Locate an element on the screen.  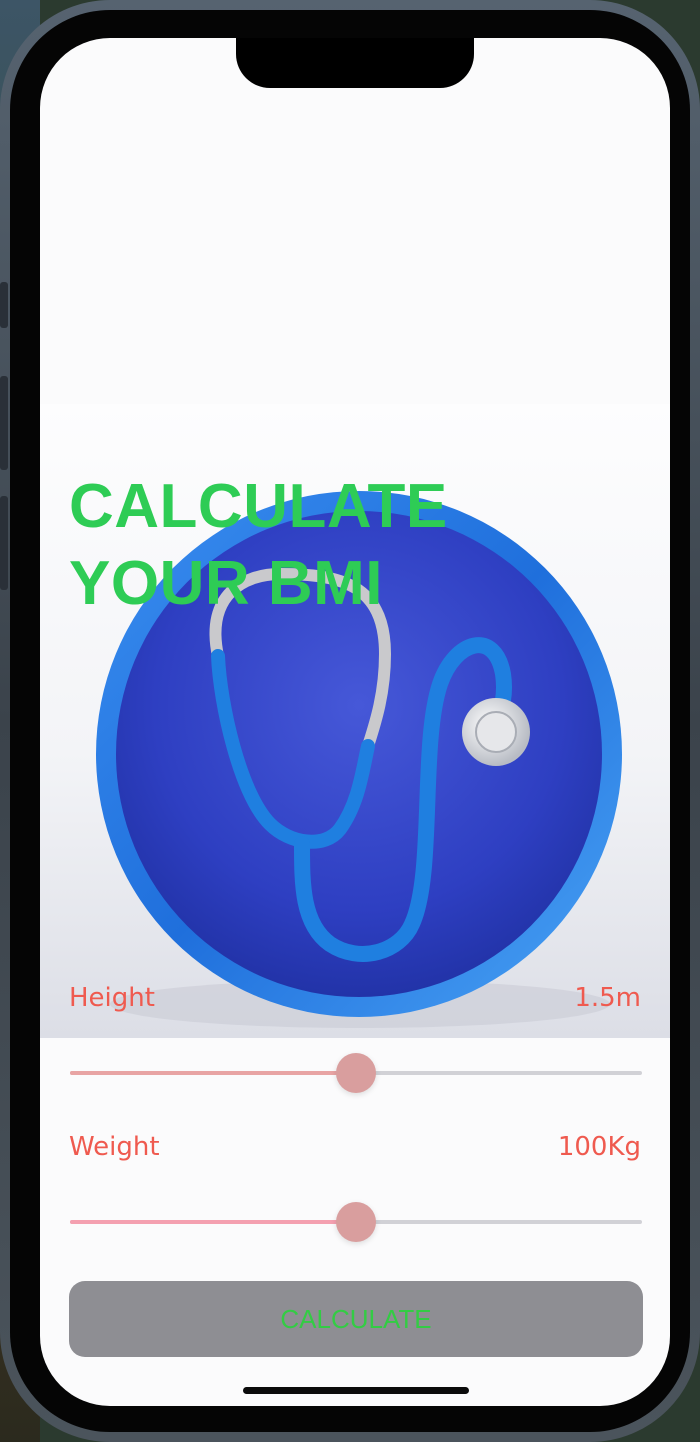
height-slider-thumb is located at coordinates (356, 1073).